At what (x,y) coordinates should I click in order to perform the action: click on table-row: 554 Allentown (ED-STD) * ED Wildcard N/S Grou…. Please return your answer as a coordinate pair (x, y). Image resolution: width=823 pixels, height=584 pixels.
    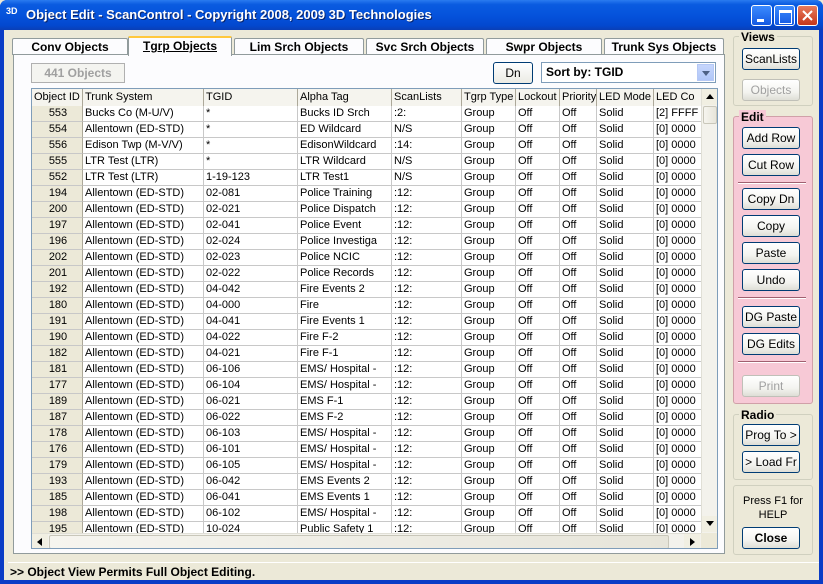
    Looking at the image, I should click on (374, 130).